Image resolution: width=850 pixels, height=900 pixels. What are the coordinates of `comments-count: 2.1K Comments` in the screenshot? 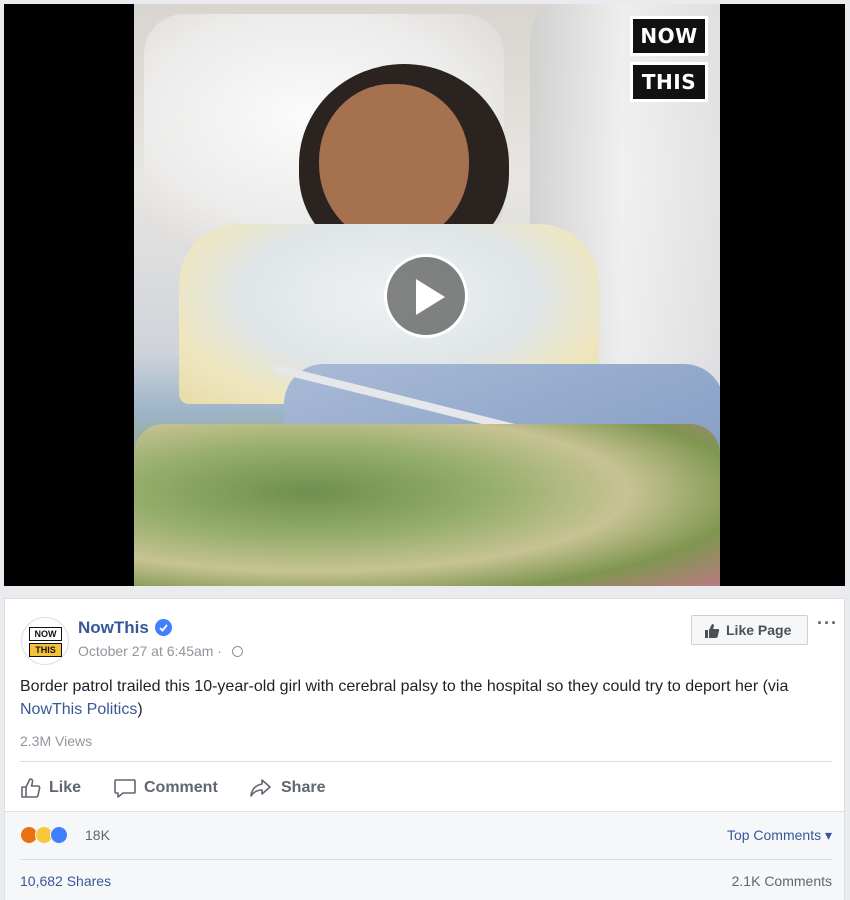 It's located at (782, 881).